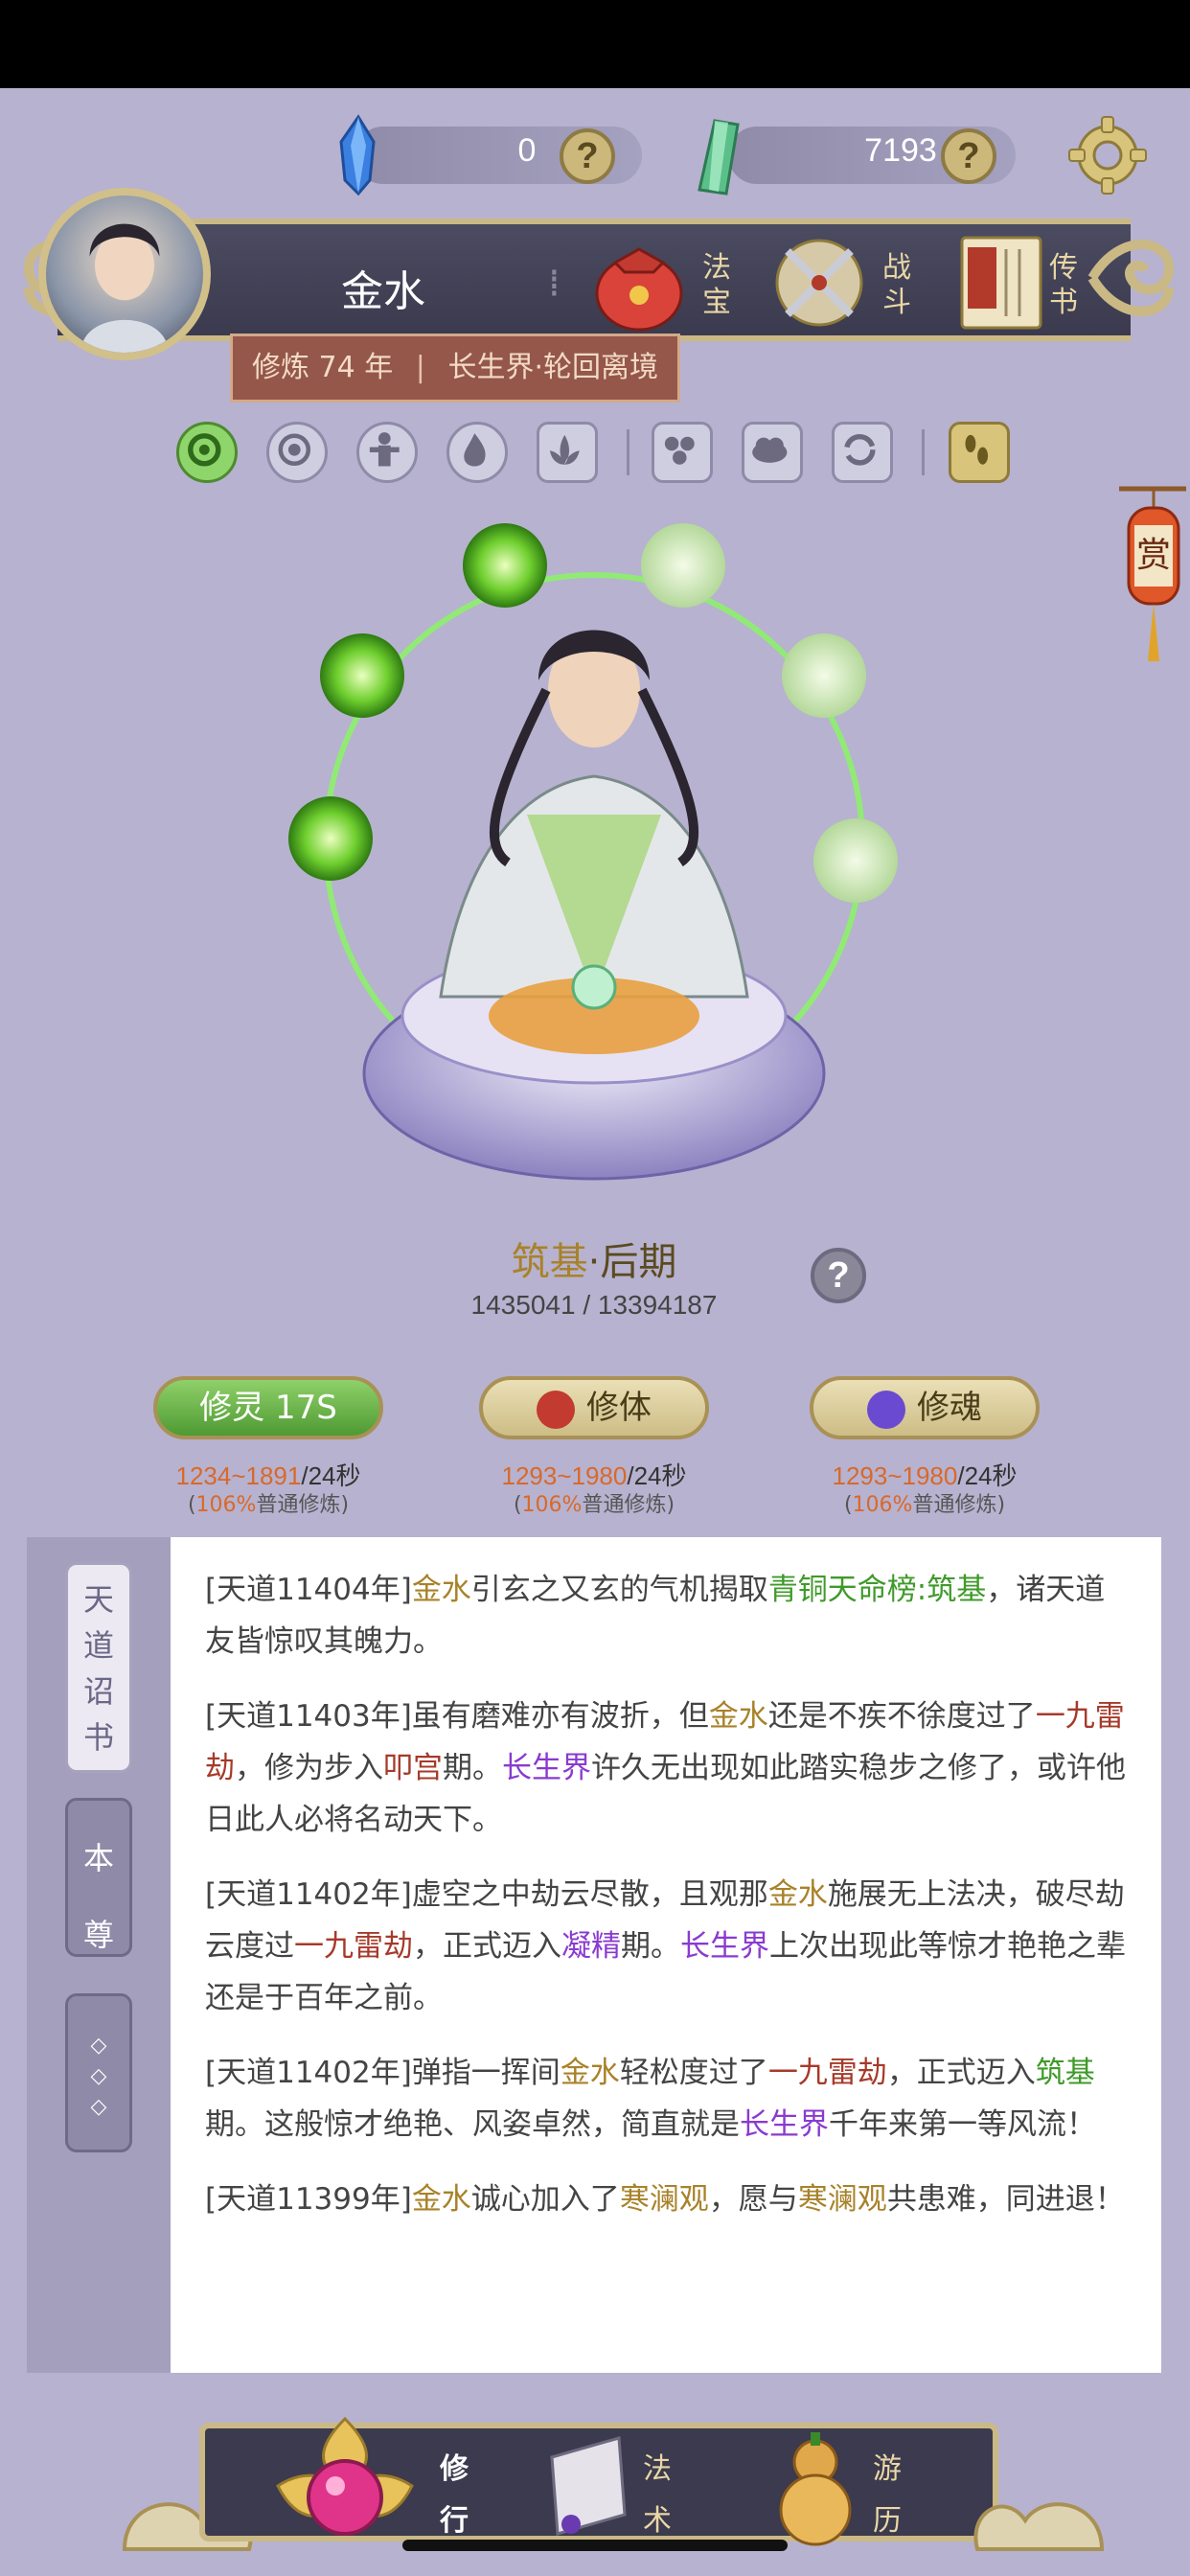 The height and width of the screenshot is (2576, 1190). What do you see at coordinates (556, 1410) in the screenshot?
I see `body-training-icon` at bounding box center [556, 1410].